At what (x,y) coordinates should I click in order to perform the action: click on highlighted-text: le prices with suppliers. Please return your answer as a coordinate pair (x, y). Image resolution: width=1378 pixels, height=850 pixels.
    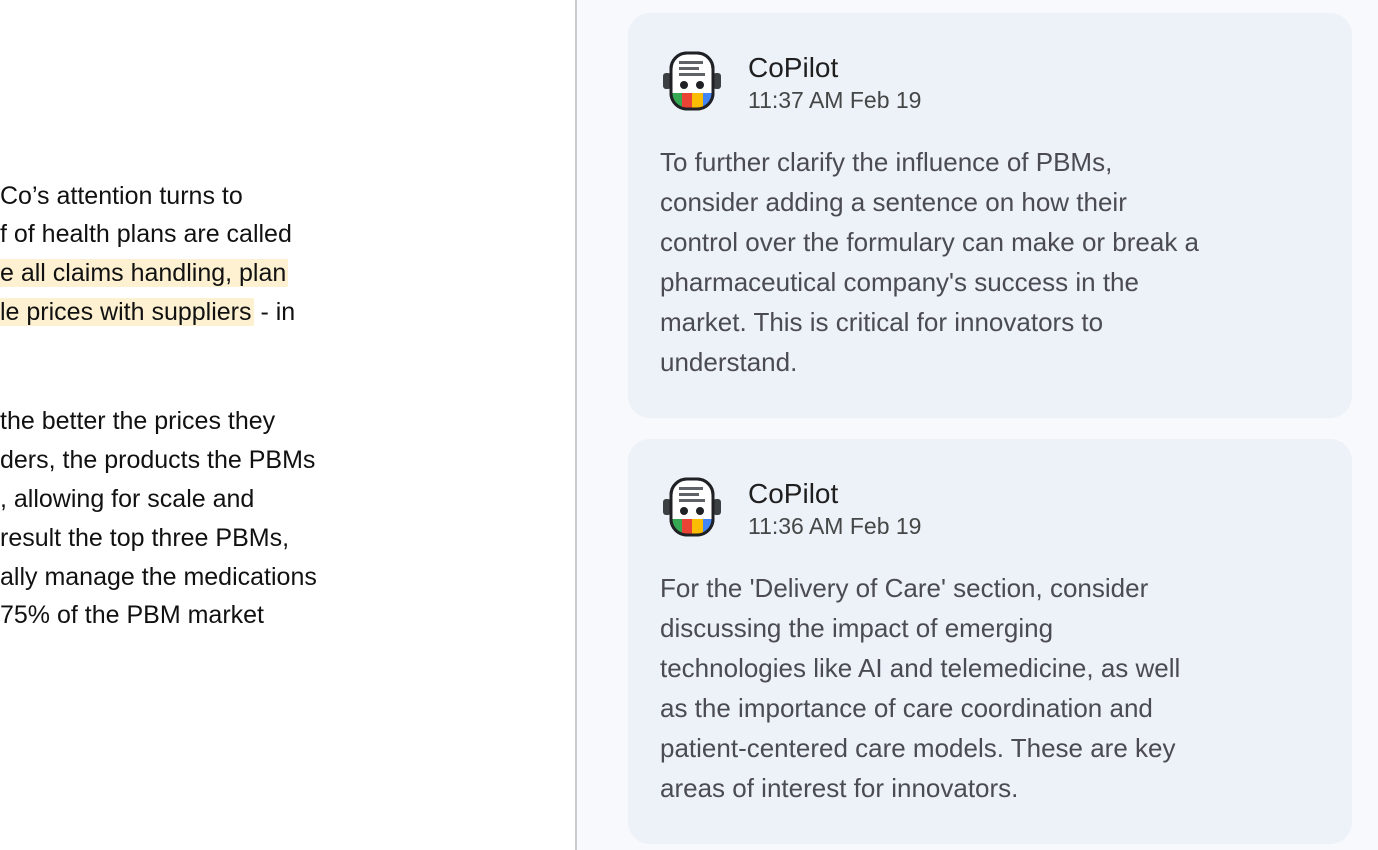
    Looking at the image, I should click on (127, 312).